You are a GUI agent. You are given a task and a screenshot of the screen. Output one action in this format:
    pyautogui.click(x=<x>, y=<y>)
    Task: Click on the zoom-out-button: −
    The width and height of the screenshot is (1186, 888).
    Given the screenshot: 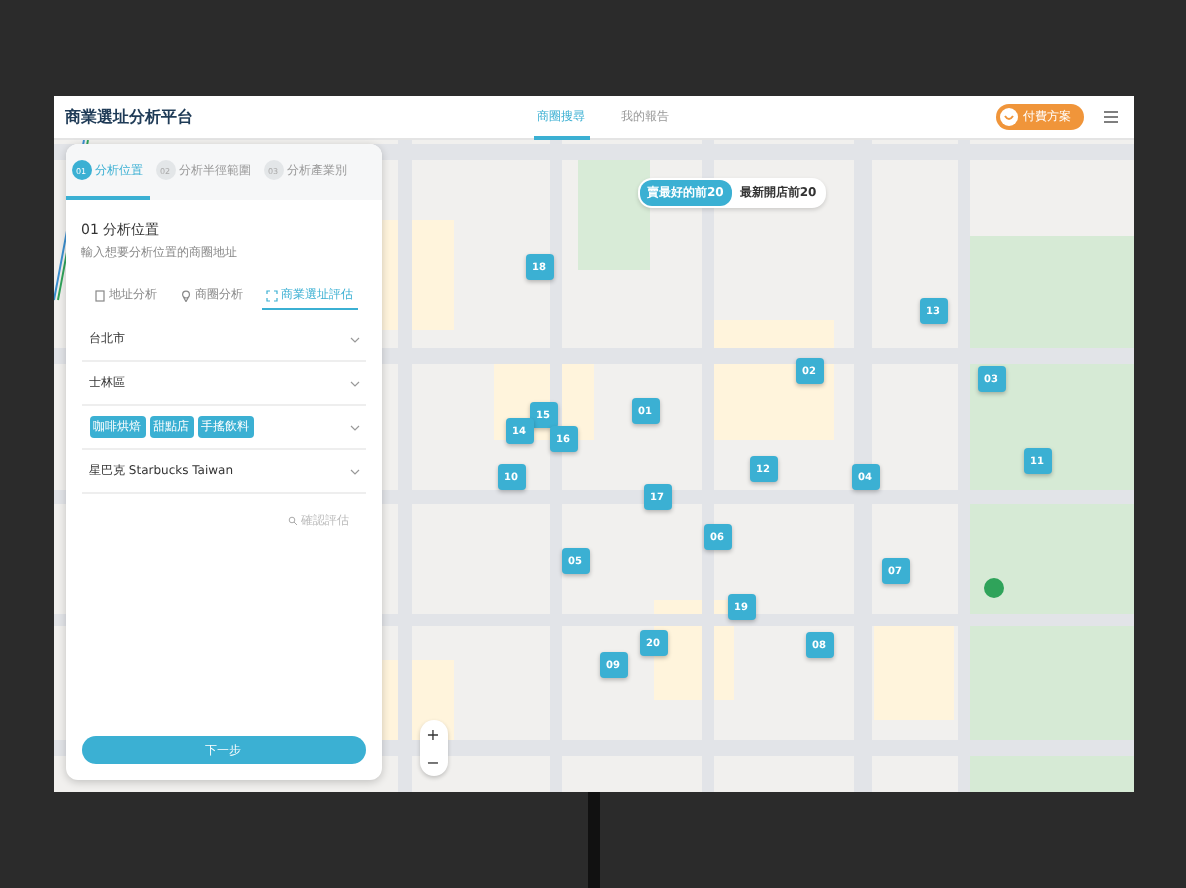 What is the action you would take?
    pyautogui.click(x=433, y=762)
    